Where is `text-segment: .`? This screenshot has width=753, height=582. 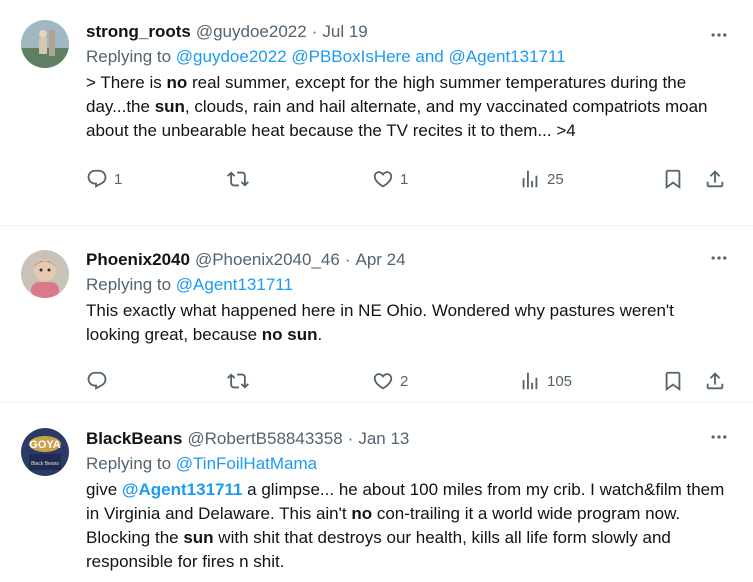
text-segment: . is located at coordinates (320, 334).